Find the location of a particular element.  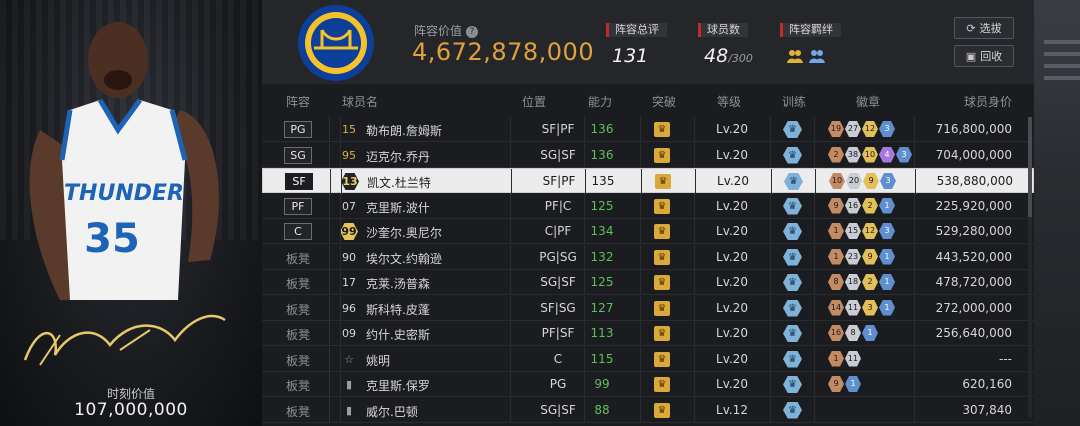

badge-bronze: 9 is located at coordinates (836, 205).